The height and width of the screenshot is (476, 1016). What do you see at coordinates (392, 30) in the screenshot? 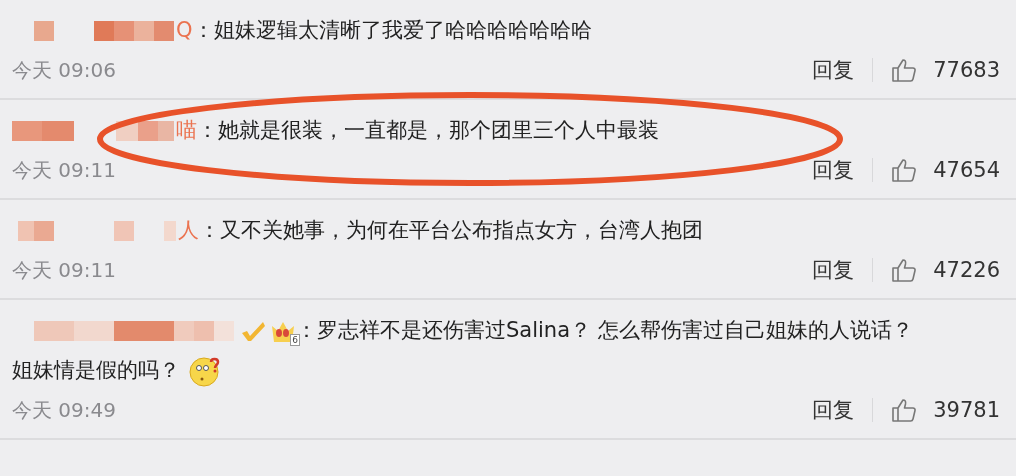
I see `comment-text: ：姐妹逻辑太清晰了我爱了哈哈哈哈哈哈哈` at bounding box center [392, 30].